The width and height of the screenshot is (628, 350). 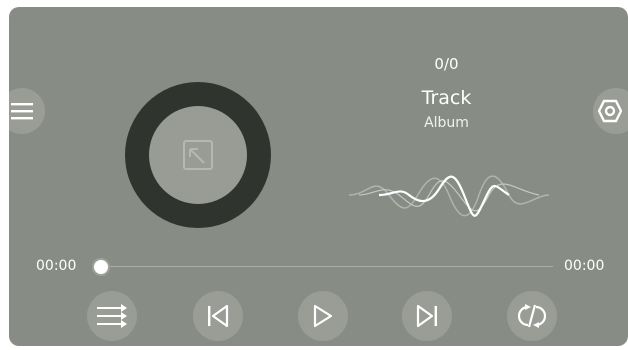 I want to click on next-button, so click(x=427, y=316).